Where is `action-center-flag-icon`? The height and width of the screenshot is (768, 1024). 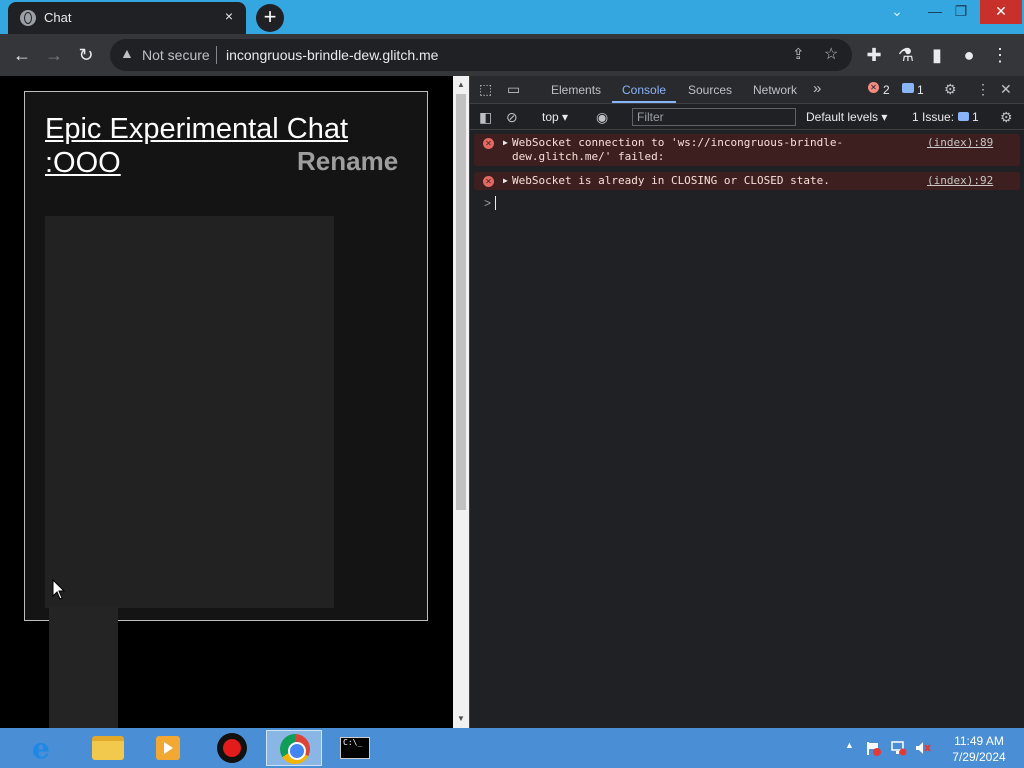 action-center-flag-icon is located at coordinates (873, 748).